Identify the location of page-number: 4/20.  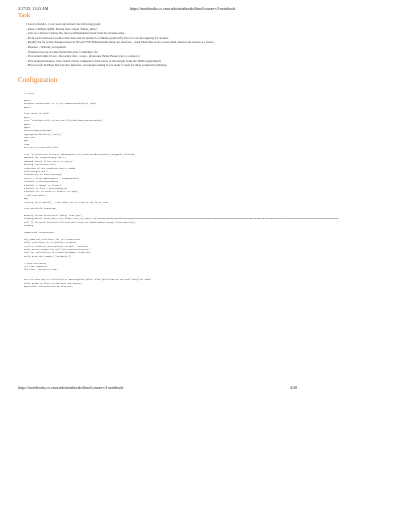
(294, 387).